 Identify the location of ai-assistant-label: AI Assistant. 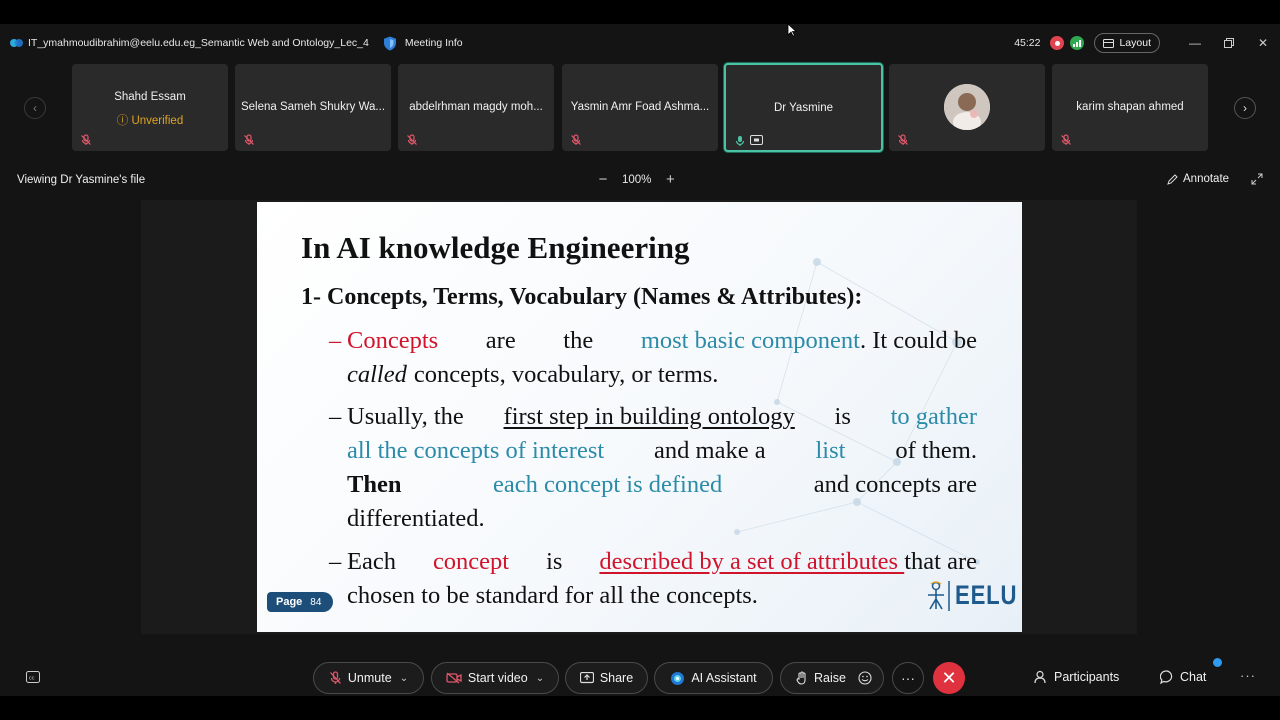
(724, 678).